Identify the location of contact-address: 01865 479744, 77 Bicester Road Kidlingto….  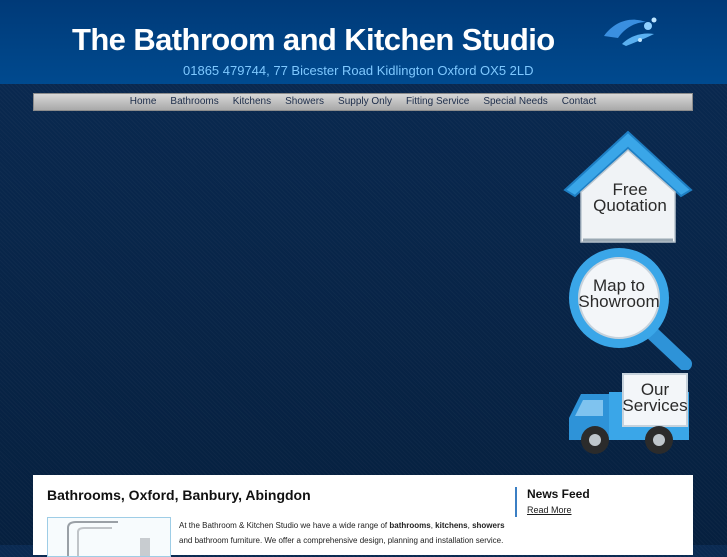
(358, 70).